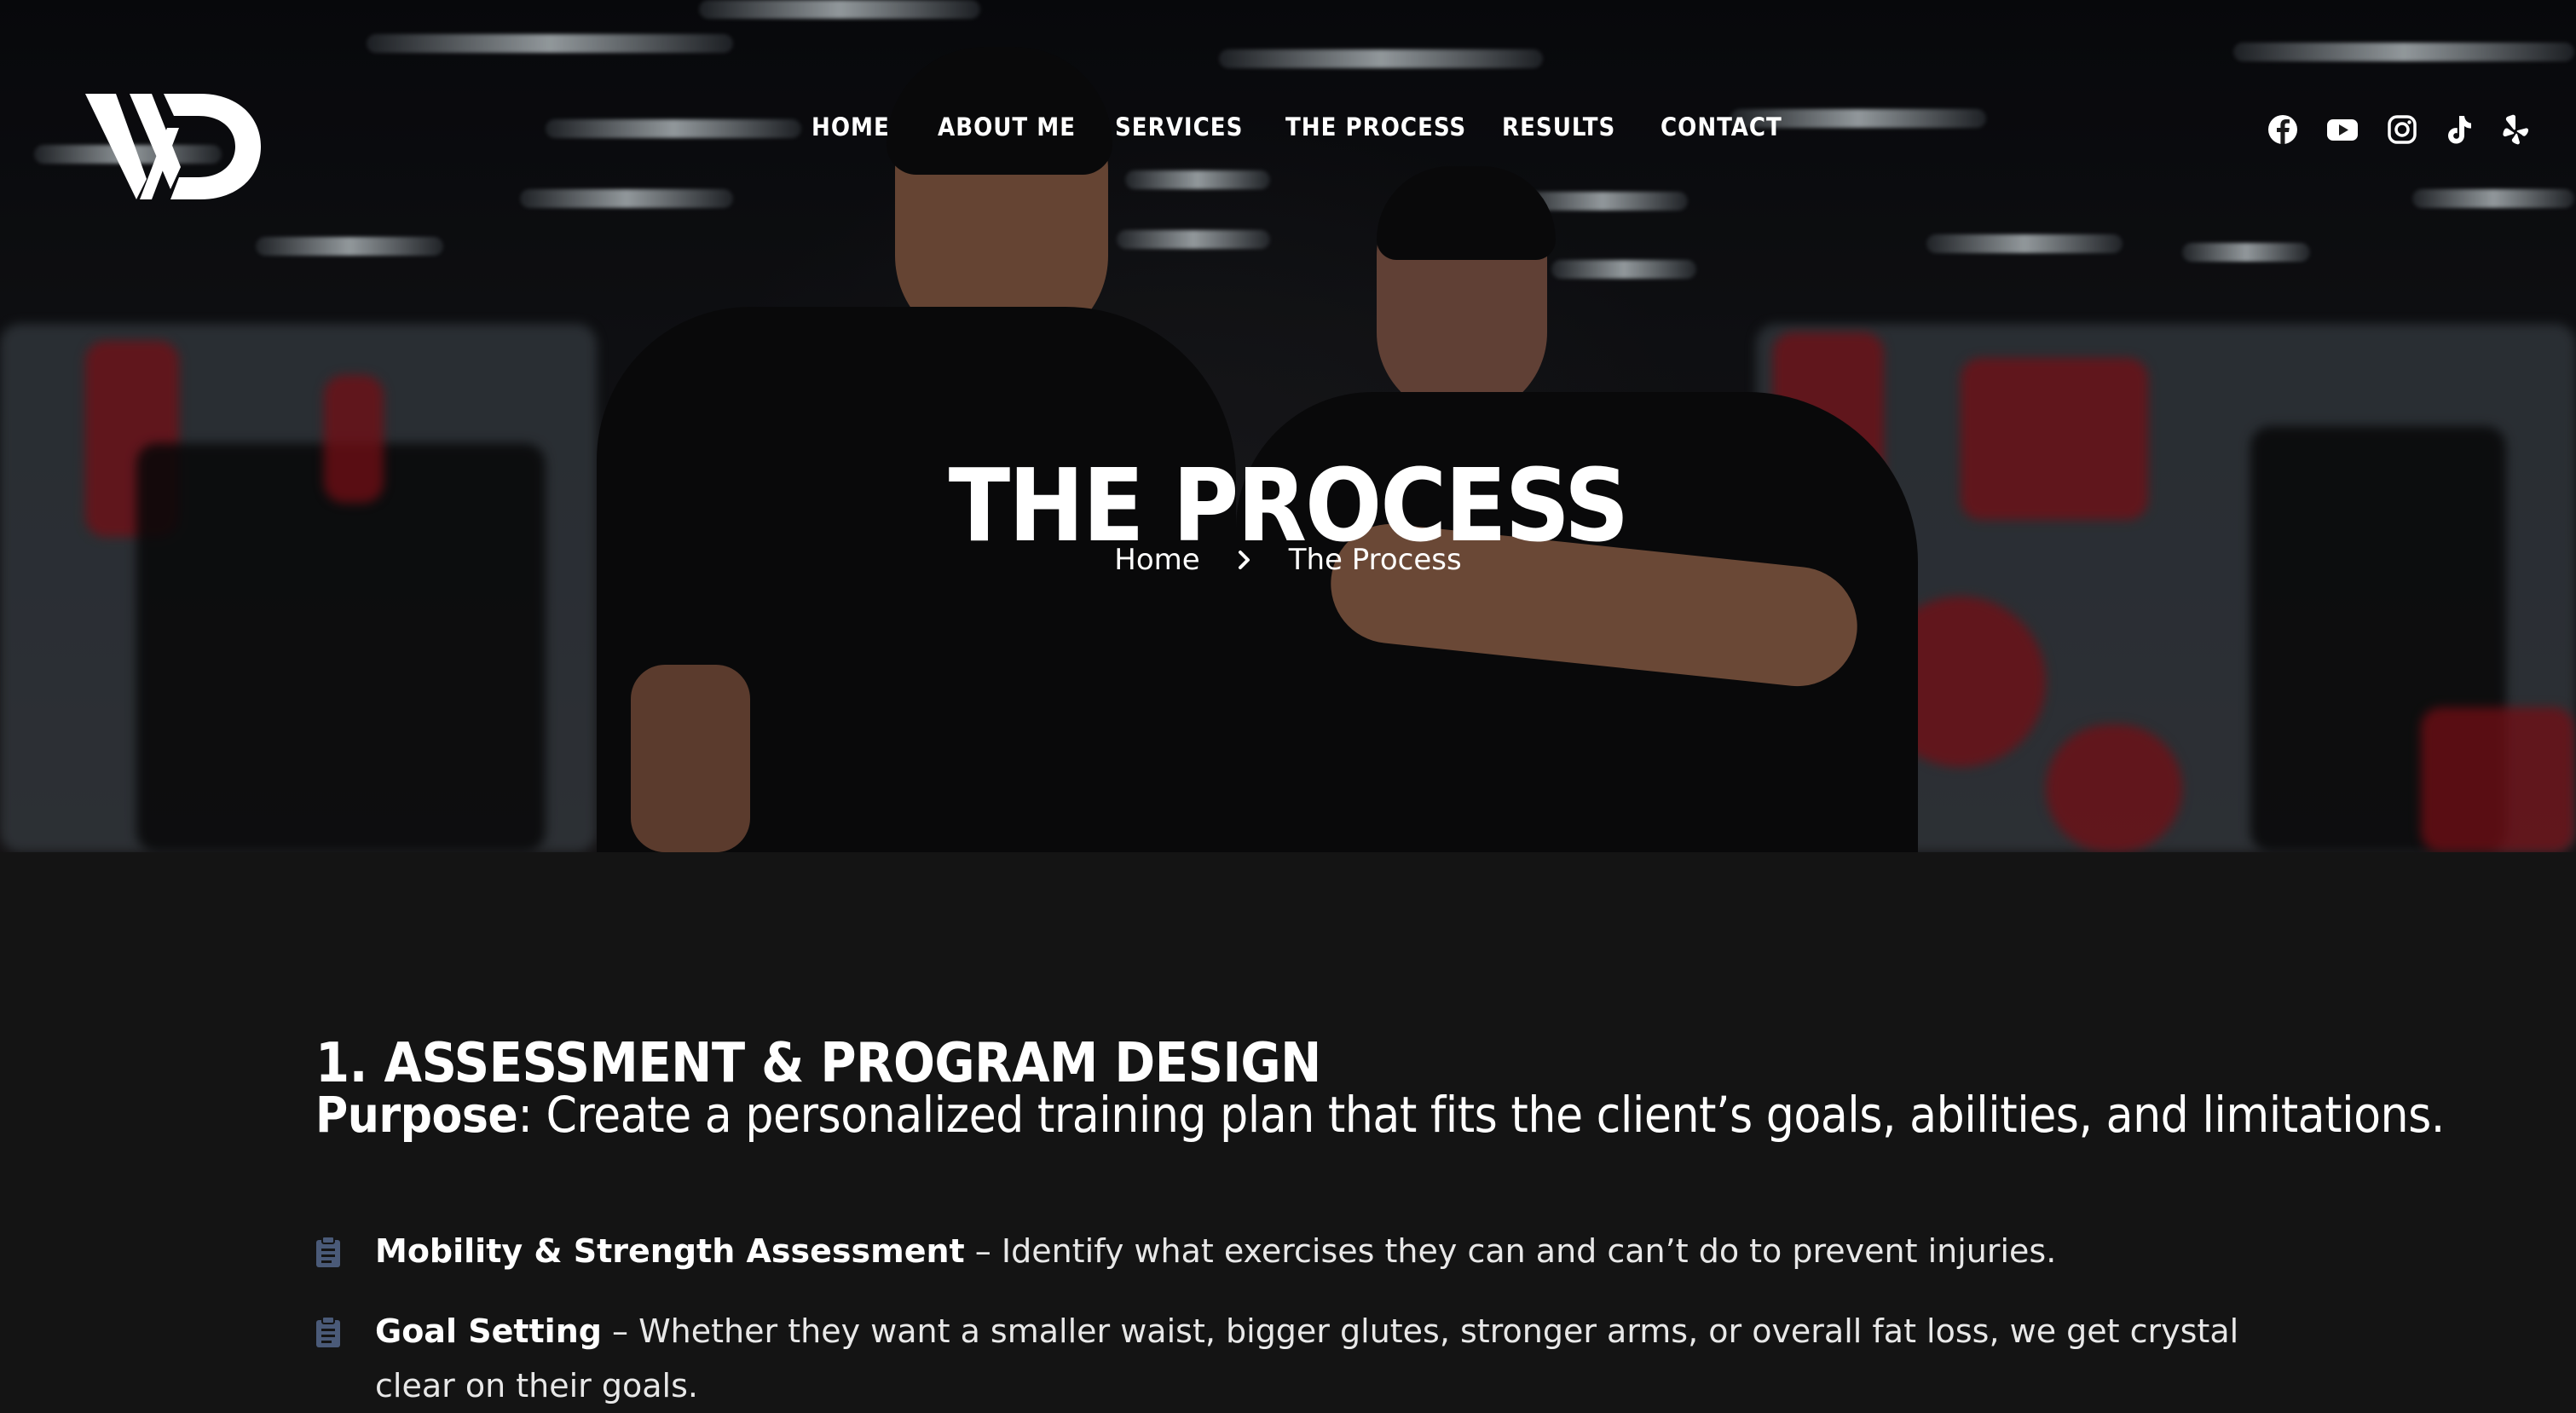  I want to click on yelp-icon, so click(2515, 129).